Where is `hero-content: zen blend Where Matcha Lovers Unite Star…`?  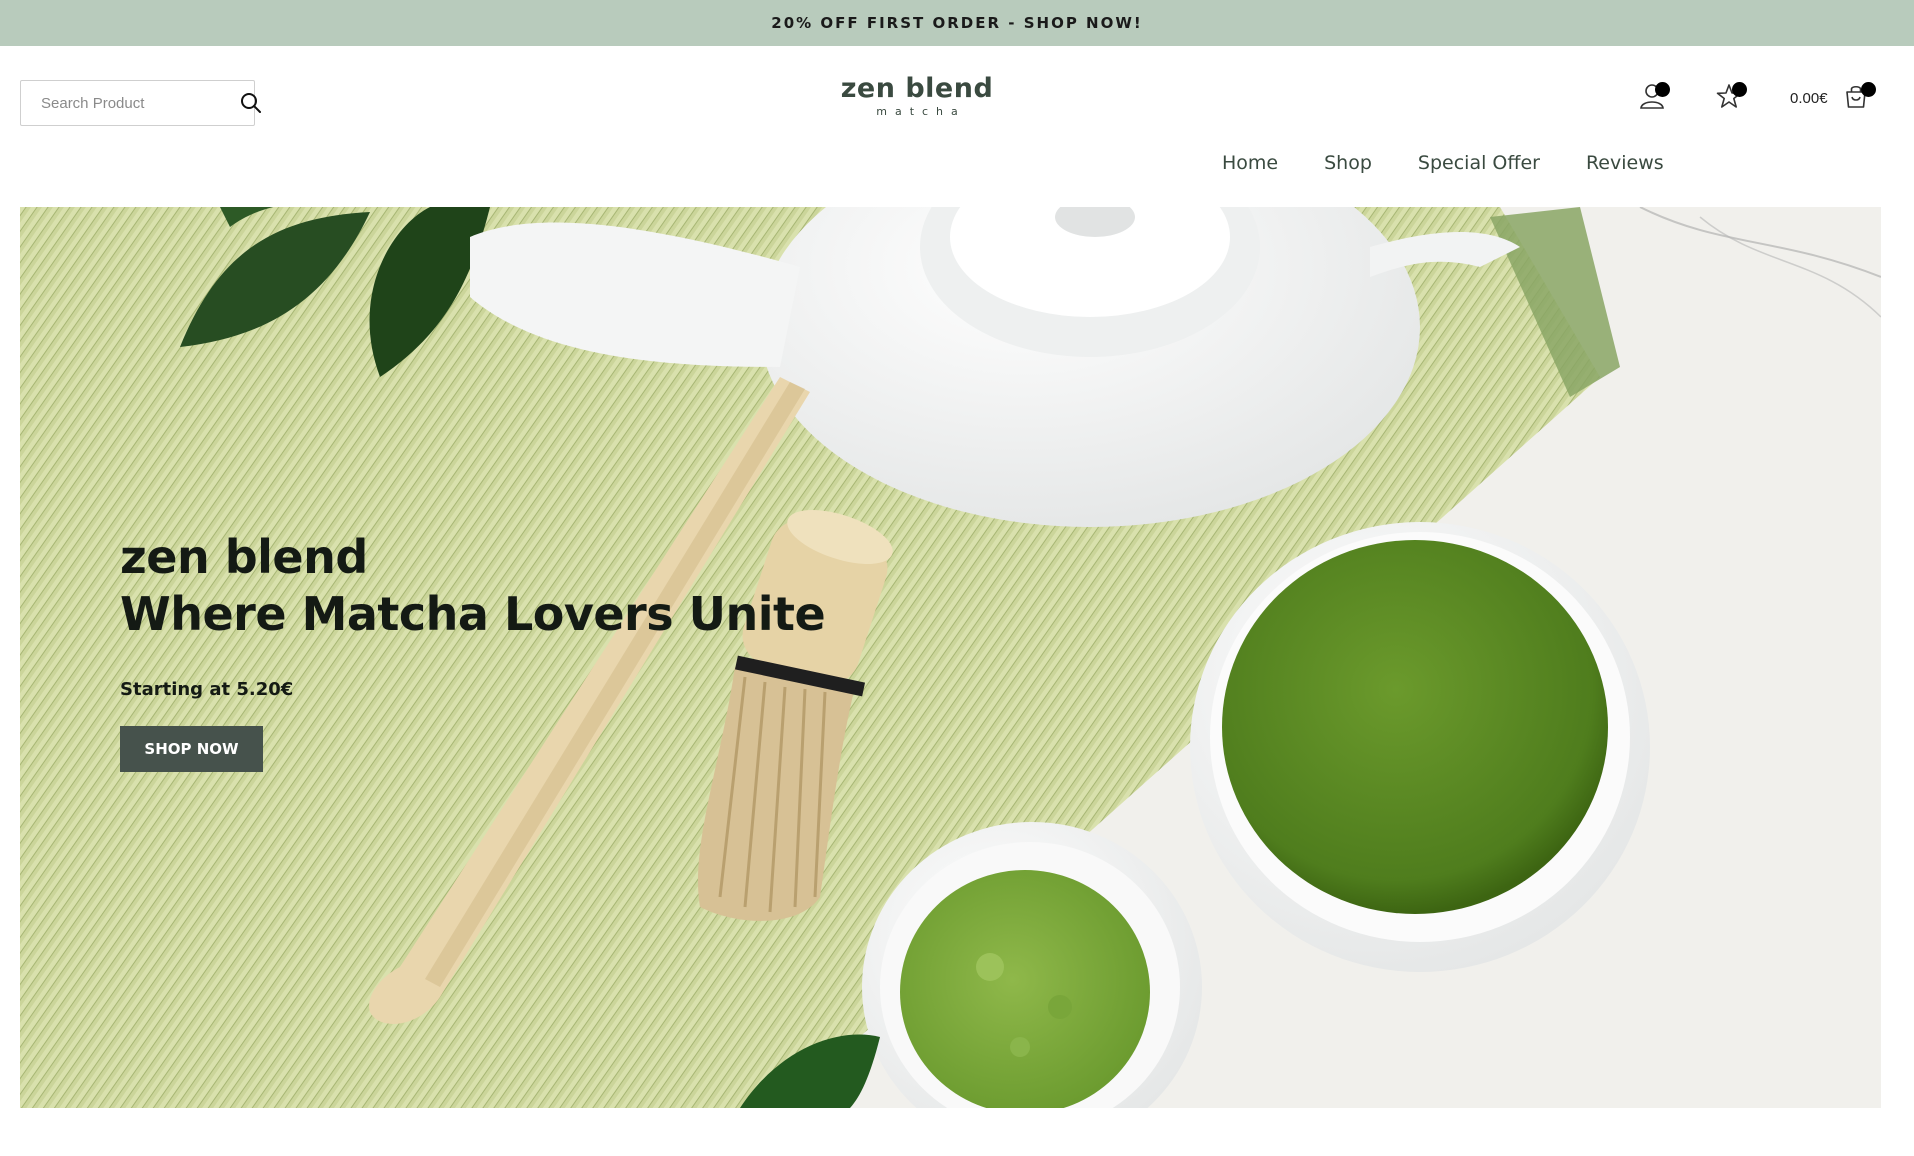
hero-content: zen blend Where Matcha Lovers Unite Star… is located at coordinates (473, 650).